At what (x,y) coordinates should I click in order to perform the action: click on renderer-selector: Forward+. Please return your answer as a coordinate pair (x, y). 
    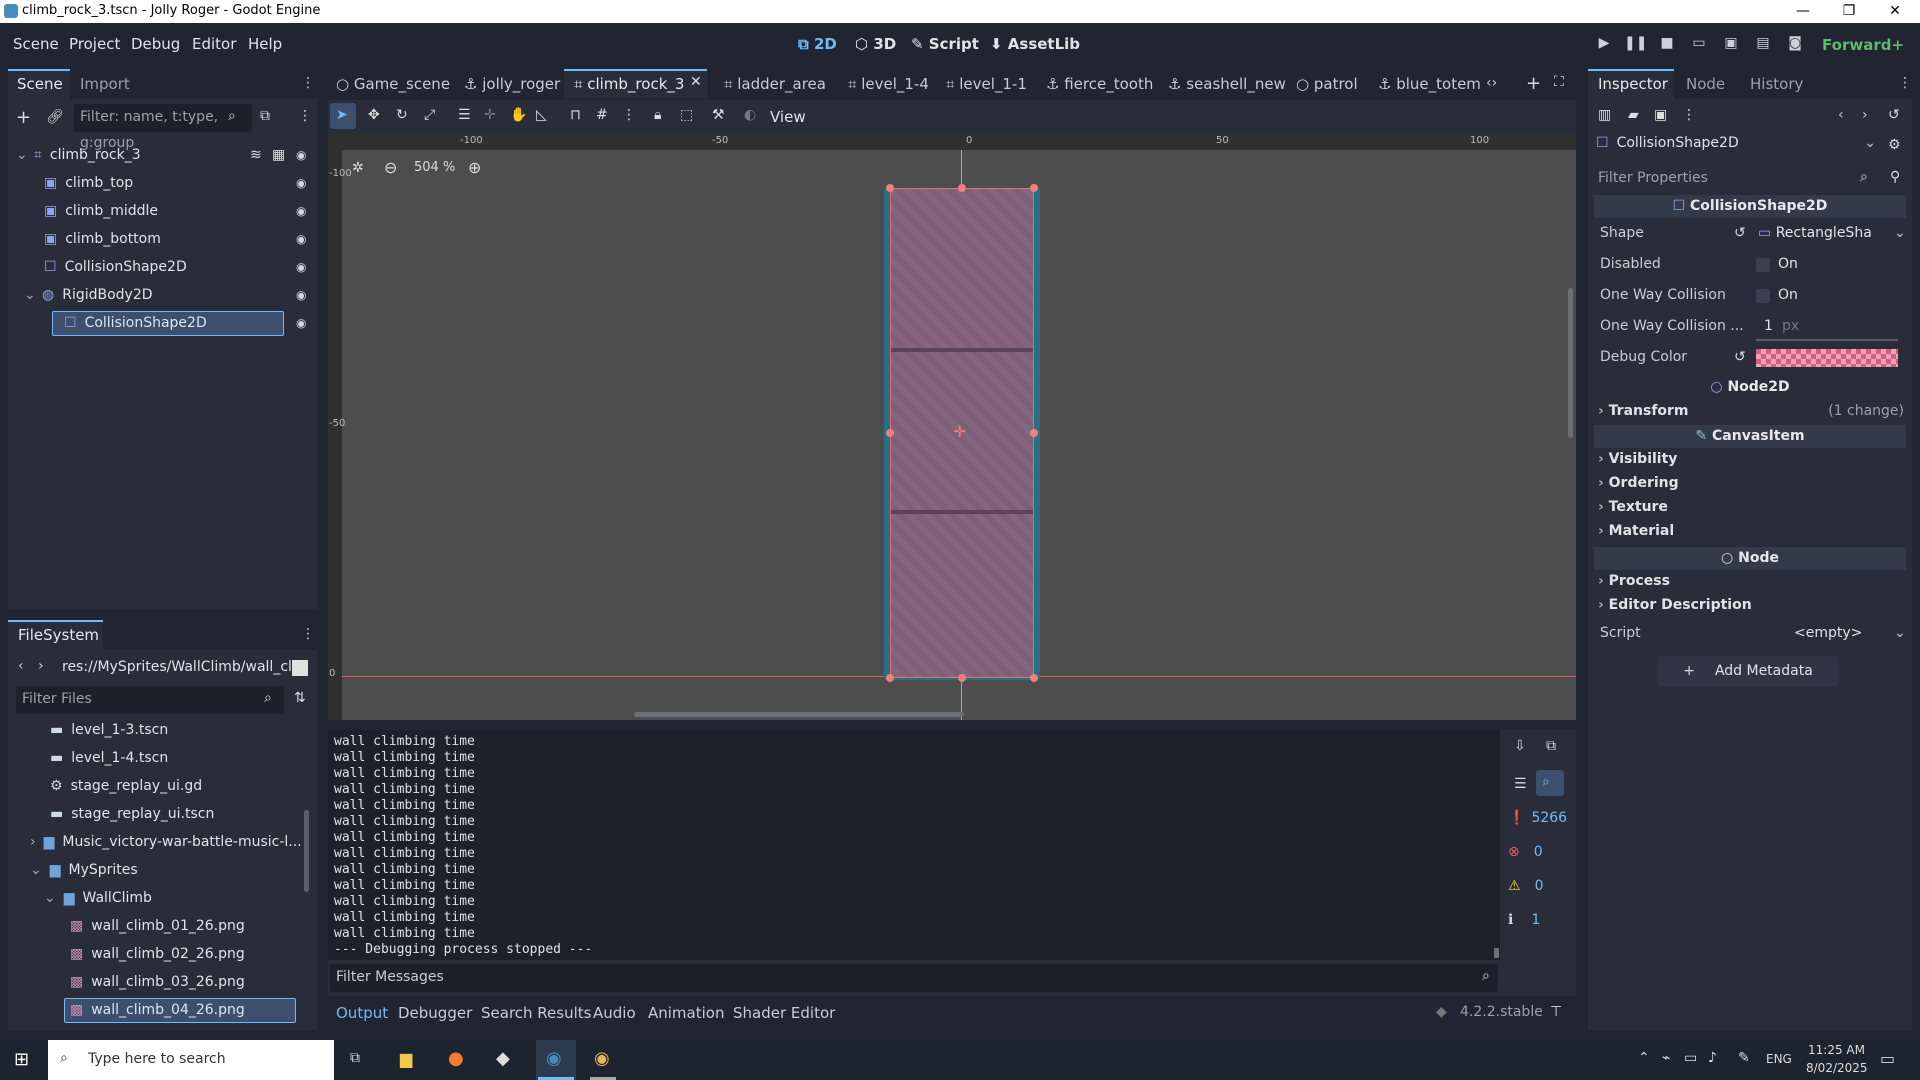
    Looking at the image, I should click on (1863, 45).